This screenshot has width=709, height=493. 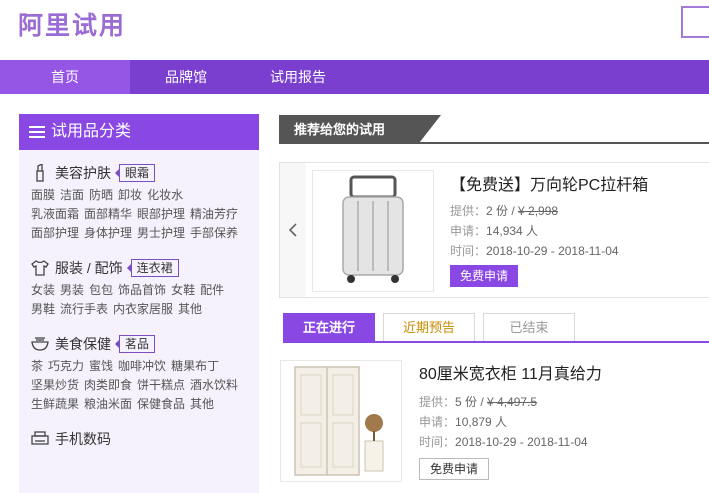 I want to click on product-title: 【免费送】万向轮PC拉杆箱, so click(x=549, y=183).